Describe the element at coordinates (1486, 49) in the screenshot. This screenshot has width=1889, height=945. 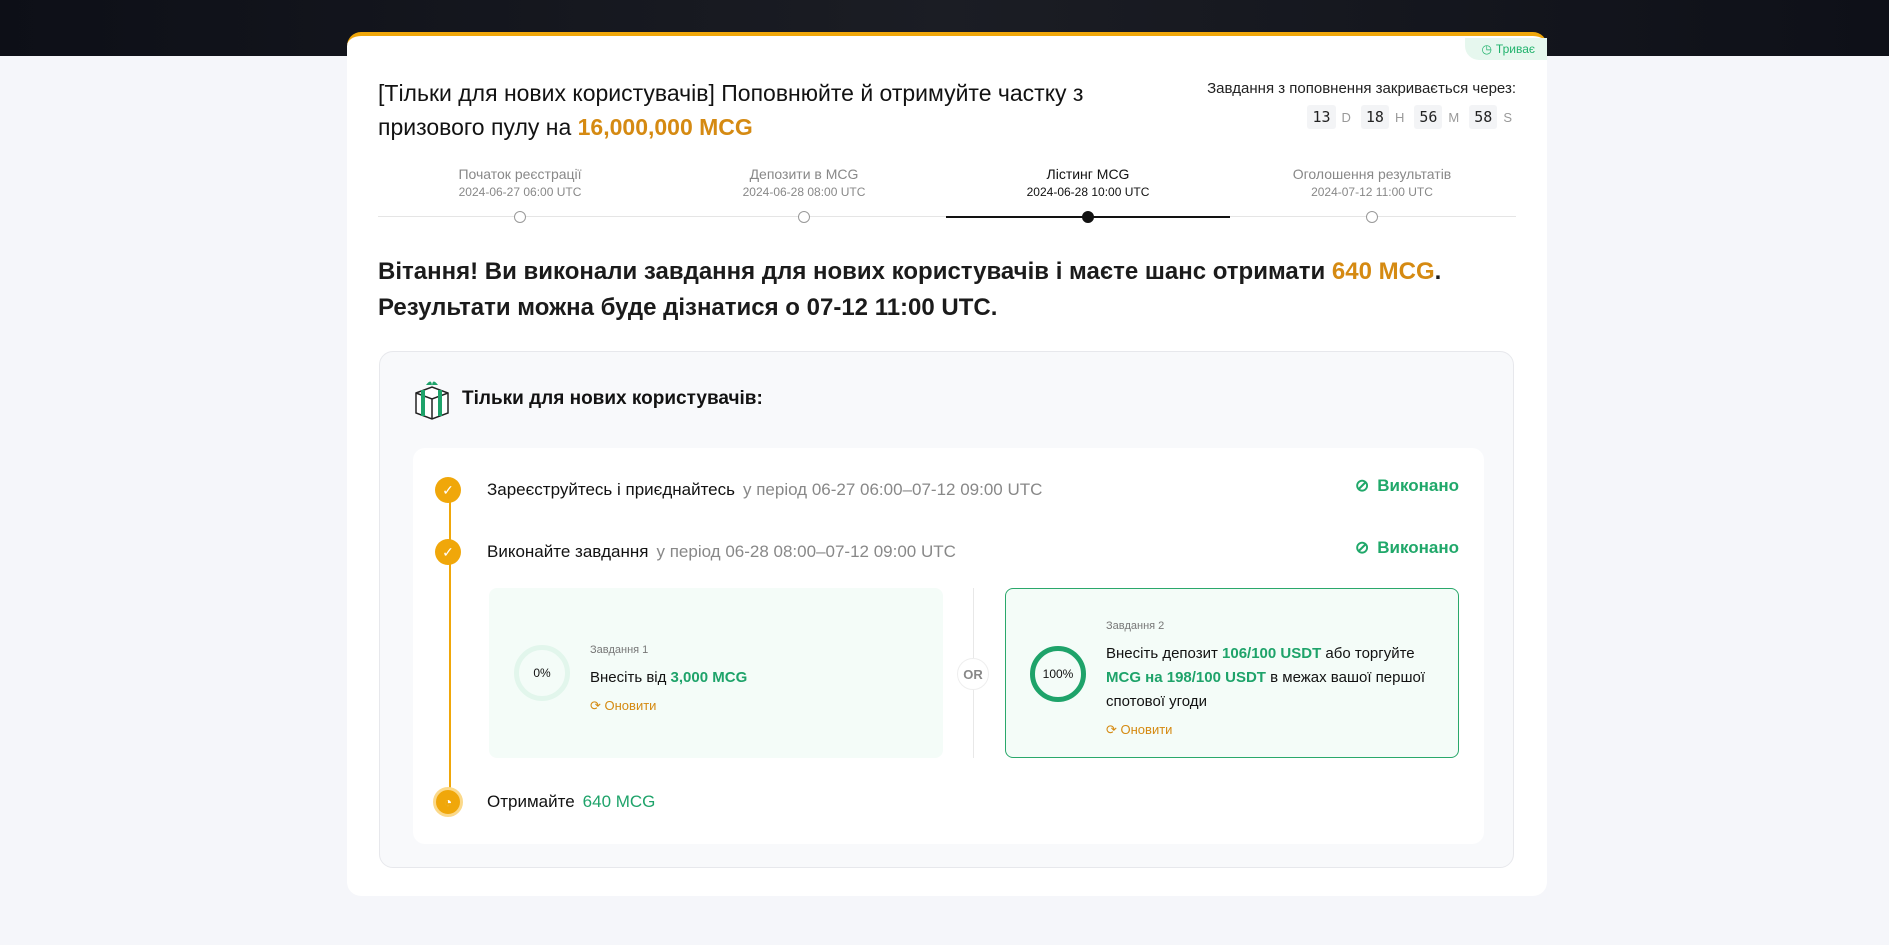
I see `clock-icon: ◷` at that location.